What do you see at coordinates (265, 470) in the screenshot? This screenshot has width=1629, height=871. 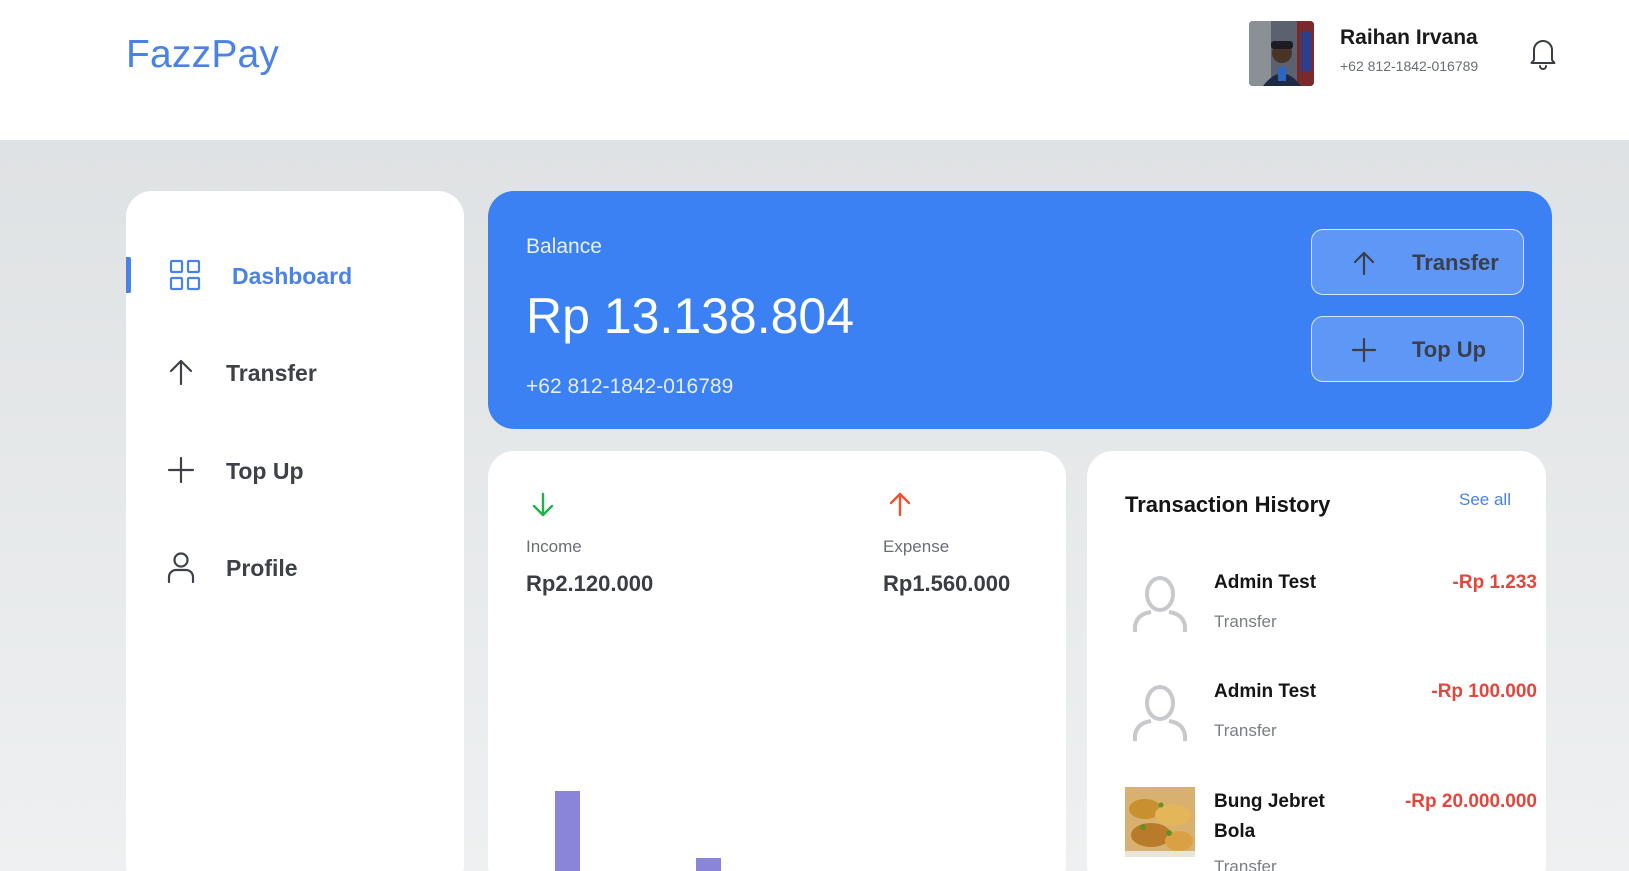 I see `sidebar-item-label: Top Up` at bounding box center [265, 470].